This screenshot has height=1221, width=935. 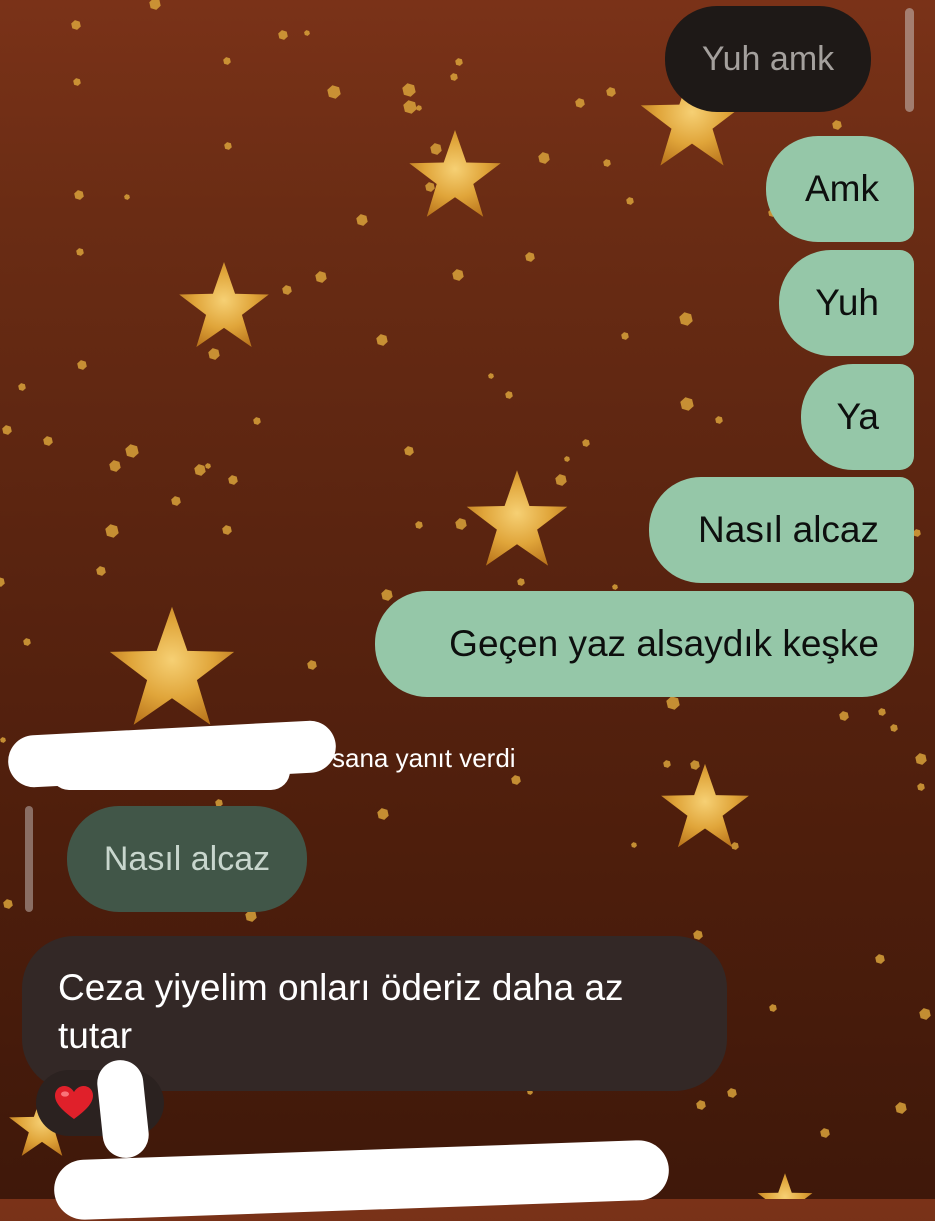 What do you see at coordinates (74, 1102) in the screenshot?
I see `heart-icon` at bounding box center [74, 1102].